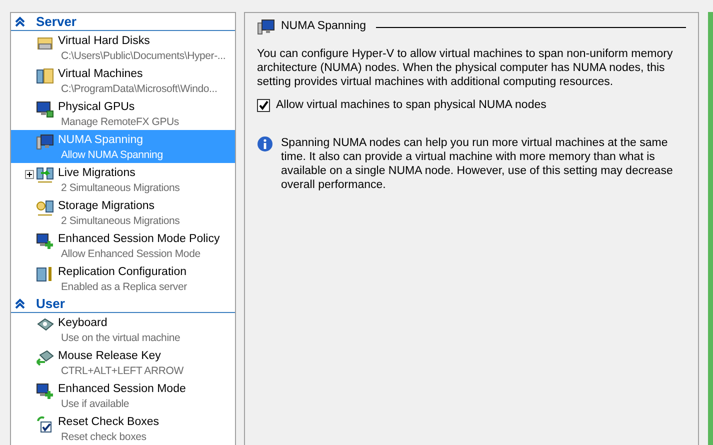 This screenshot has height=445, width=713. I want to click on sidebar-item: Live Migrations 2 Simultaneous Migrations, so click(123, 179).